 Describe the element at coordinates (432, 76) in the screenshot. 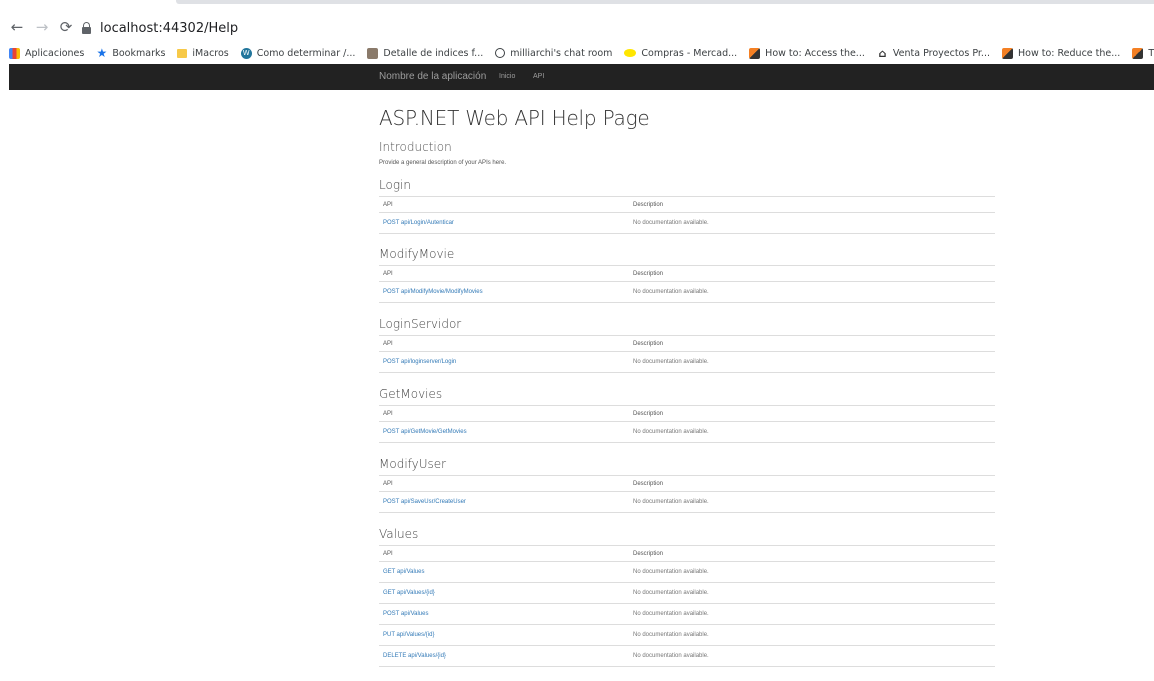

I see `navbar-brand: Nombre de la aplicación` at that location.